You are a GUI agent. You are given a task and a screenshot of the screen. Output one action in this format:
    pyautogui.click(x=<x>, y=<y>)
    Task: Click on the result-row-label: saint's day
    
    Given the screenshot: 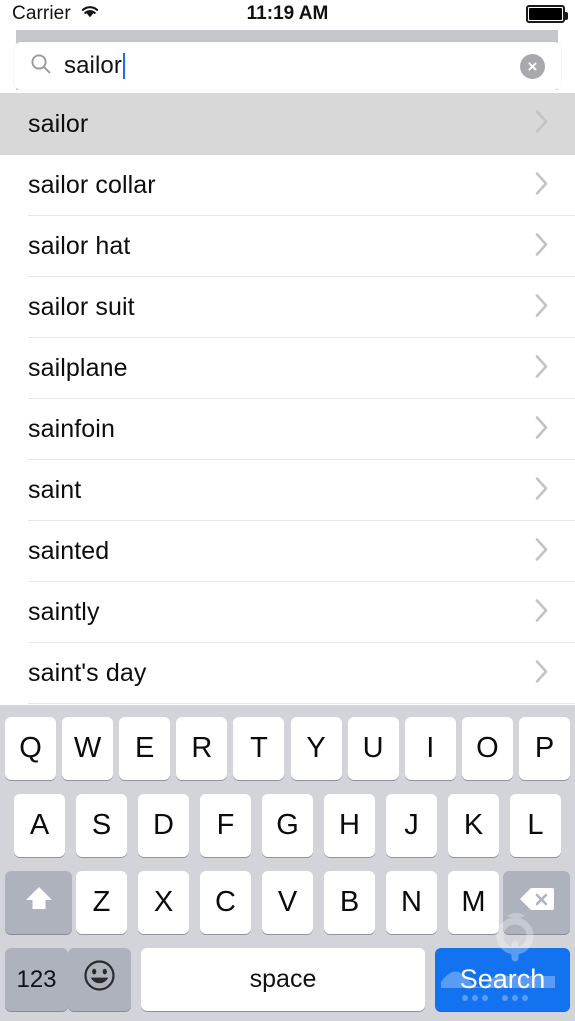 What is the action you would take?
    pyautogui.click(x=87, y=673)
    